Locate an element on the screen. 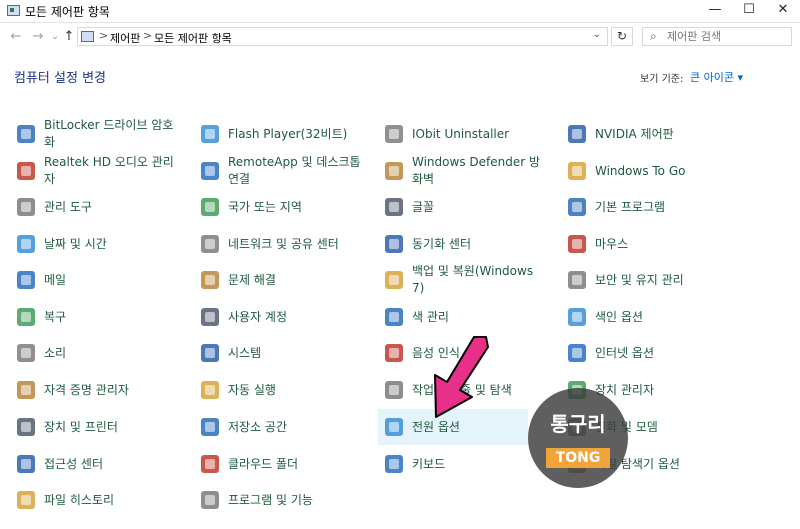 This screenshot has height=529, width=800. cp-item: 시스템 is located at coordinates (282, 353).